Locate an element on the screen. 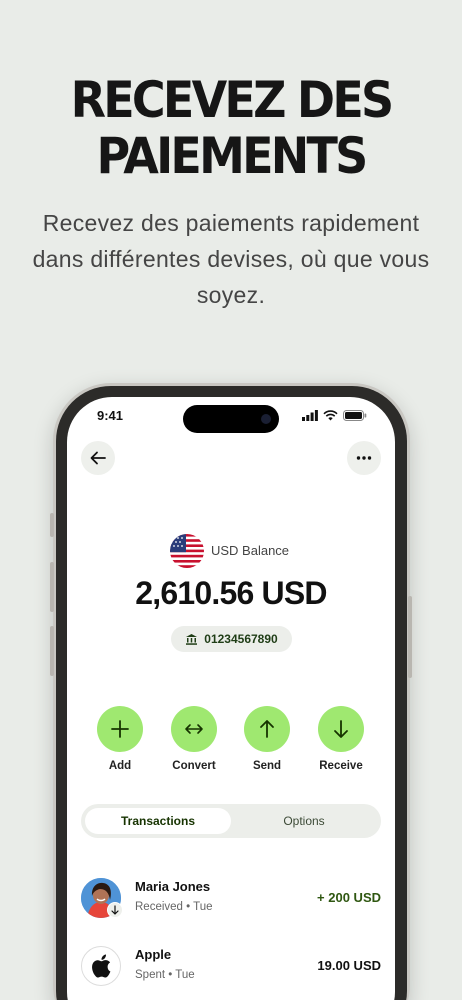 The width and height of the screenshot is (462, 1000). transaction-subtitle: Spent • Tue is located at coordinates (165, 975).